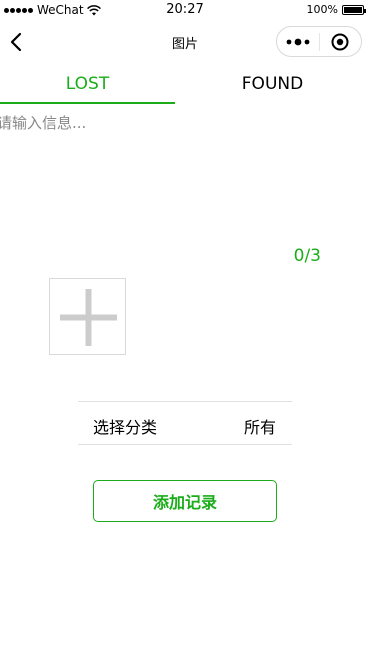  I want to click on add-image-button, so click(87, 316).